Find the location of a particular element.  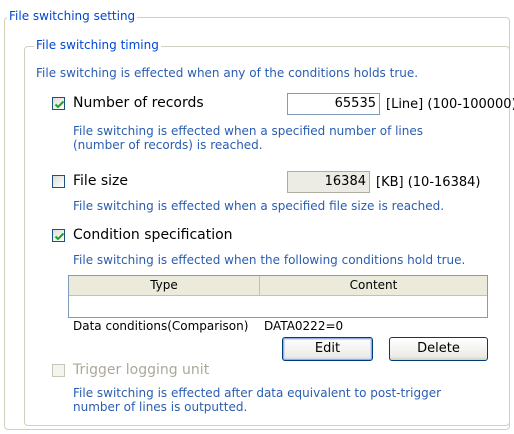

file-size-label: File size is located at coordinates (101, 181).